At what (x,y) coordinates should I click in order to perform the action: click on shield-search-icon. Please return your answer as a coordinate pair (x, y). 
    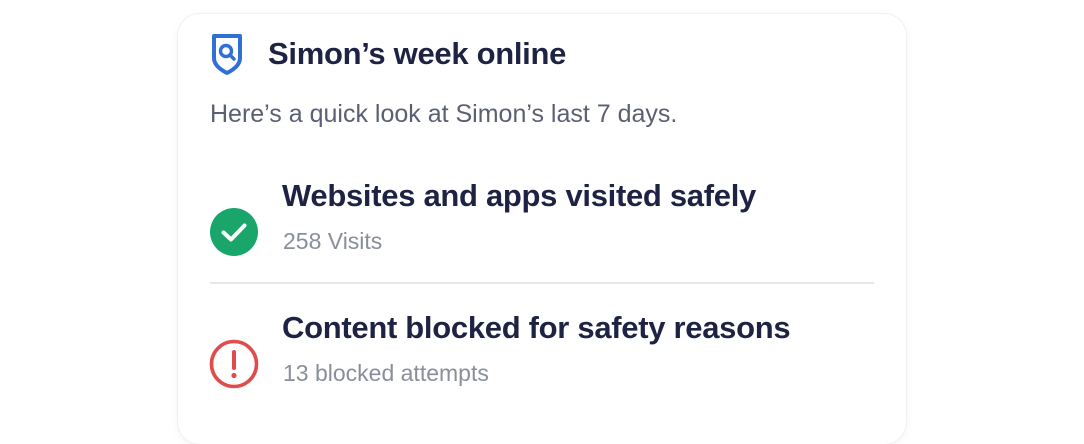
    Looking at the image, I should click on (227, 54).